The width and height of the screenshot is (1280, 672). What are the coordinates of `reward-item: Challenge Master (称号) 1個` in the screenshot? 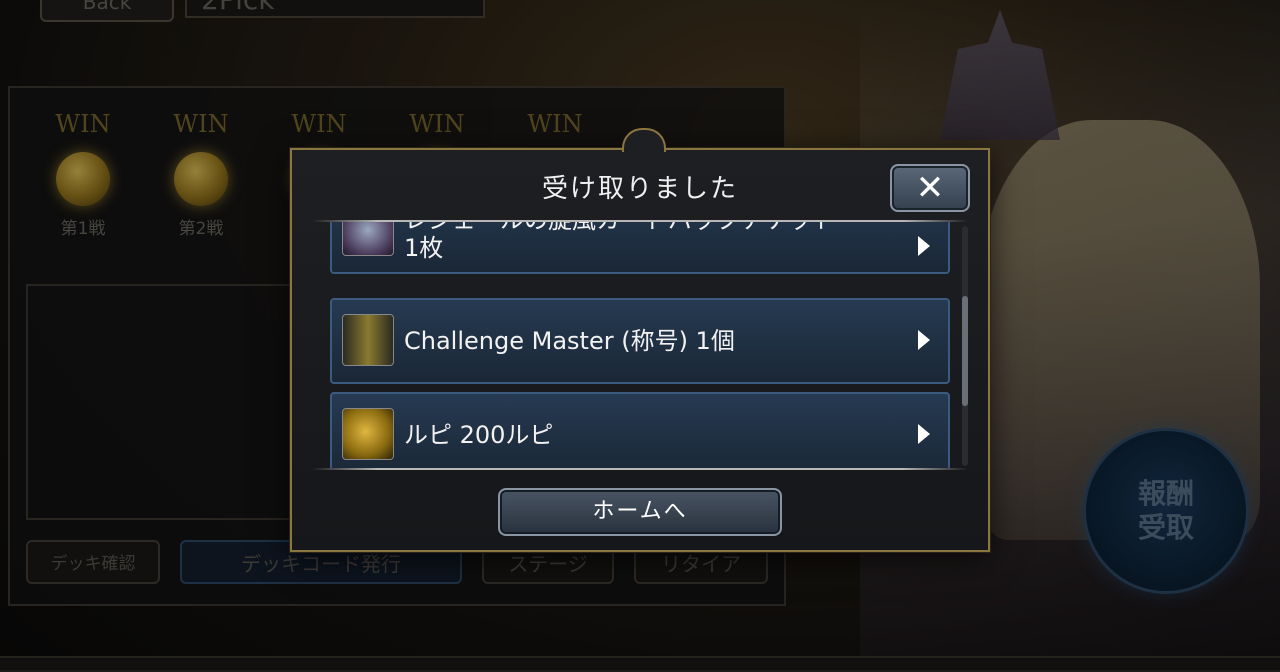 It's located at (640, 341).